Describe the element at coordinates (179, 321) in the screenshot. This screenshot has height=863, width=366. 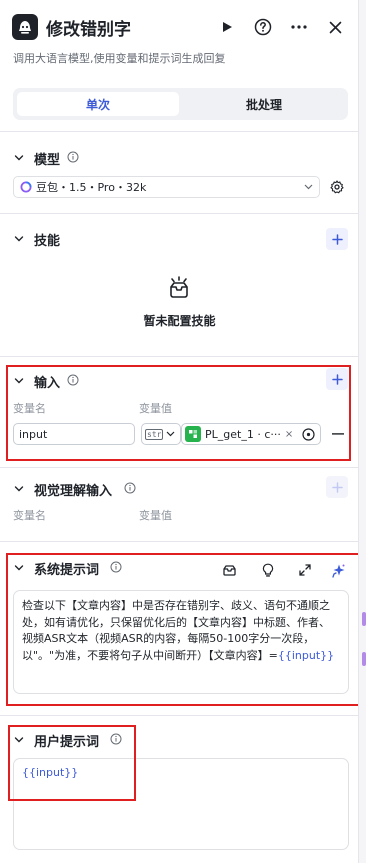
I see `skills-empty-text: 暂未配置技能` at that location.